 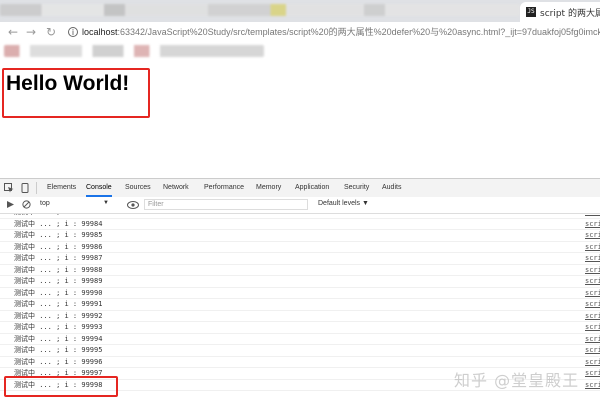 What do you see at coordinates (391, 188) in the screenshot?
I see `tab-audits: Audits` at bounding box center [391, 188].